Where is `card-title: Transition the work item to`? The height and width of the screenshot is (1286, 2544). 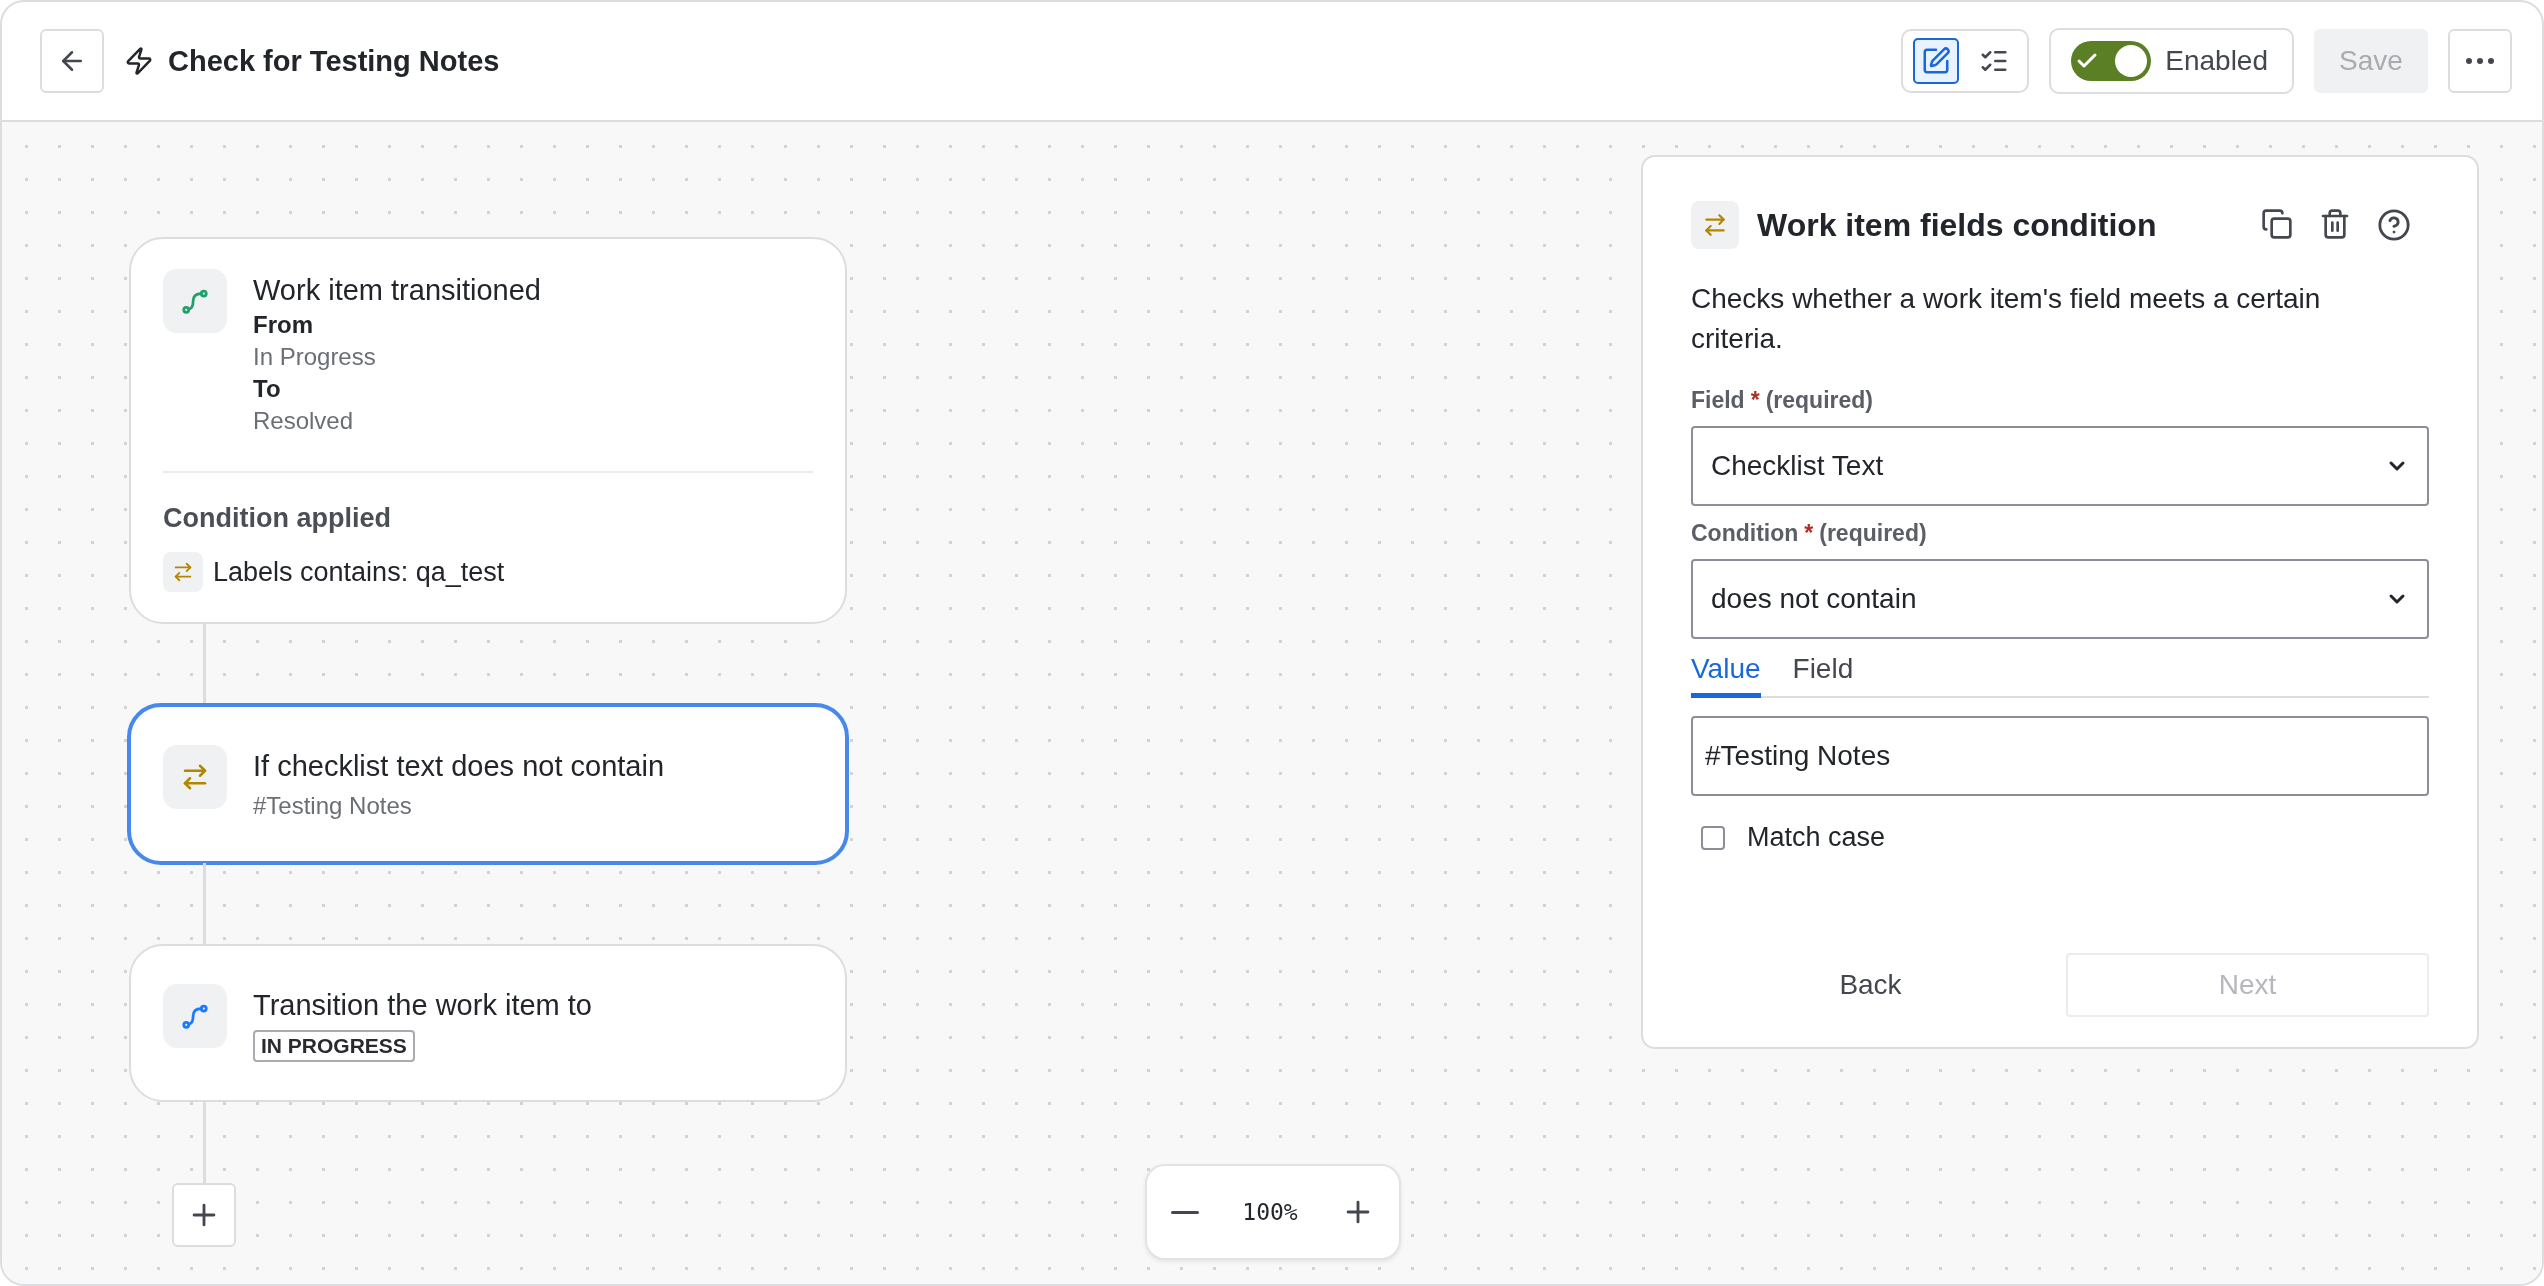 card-title: Transition the work item to is located at coordinates (422, 1005).